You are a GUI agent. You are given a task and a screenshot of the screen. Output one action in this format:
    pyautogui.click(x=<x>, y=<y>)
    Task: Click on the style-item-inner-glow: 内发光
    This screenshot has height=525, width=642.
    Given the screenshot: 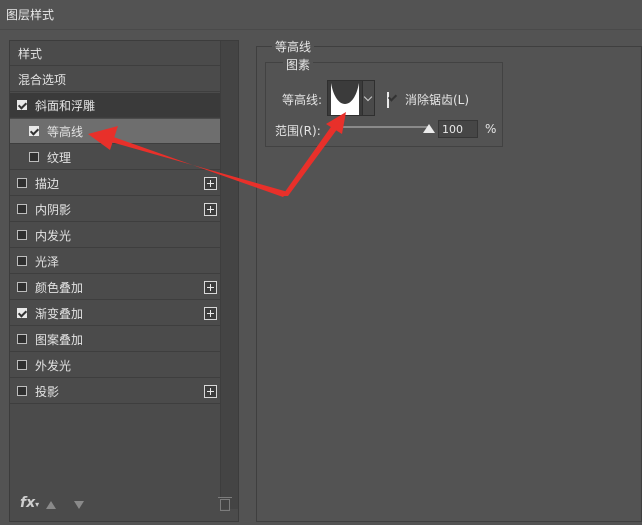 What is the action you would take?
    pyautogui.click(x=115, y=235)
    